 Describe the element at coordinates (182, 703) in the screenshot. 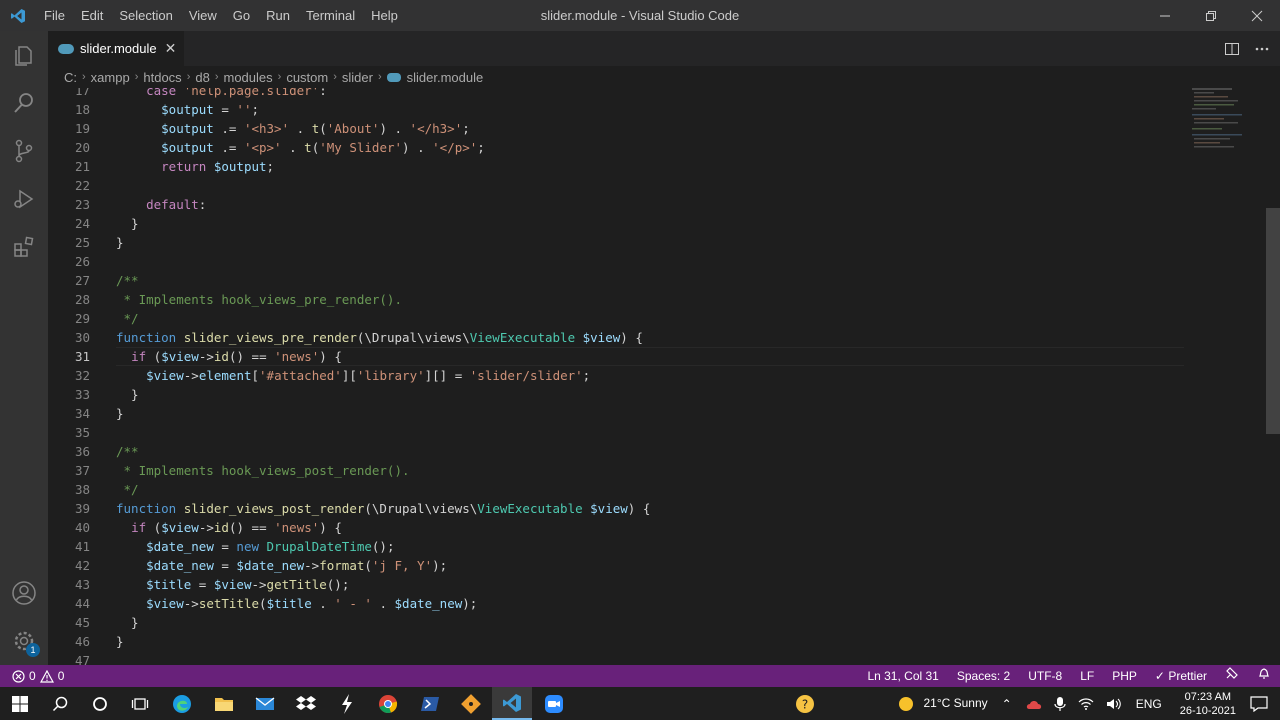

I see `edge-app` at that location.